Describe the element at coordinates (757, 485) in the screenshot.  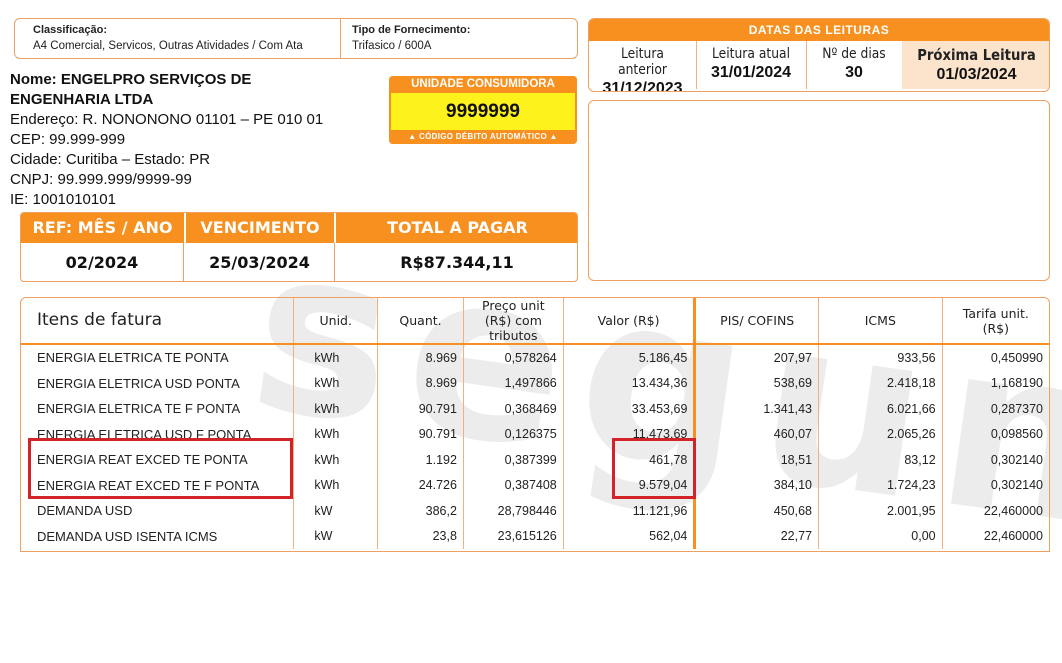
I see `item-pis-cofins: 384,10` at that location.